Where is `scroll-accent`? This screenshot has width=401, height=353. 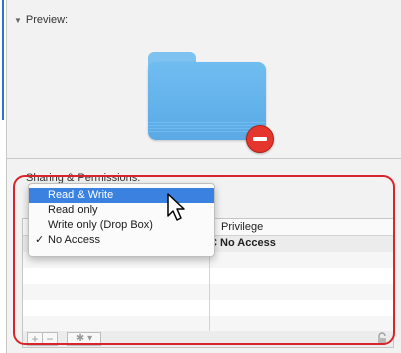 scroll-accent is located at coordinates (3, 60).